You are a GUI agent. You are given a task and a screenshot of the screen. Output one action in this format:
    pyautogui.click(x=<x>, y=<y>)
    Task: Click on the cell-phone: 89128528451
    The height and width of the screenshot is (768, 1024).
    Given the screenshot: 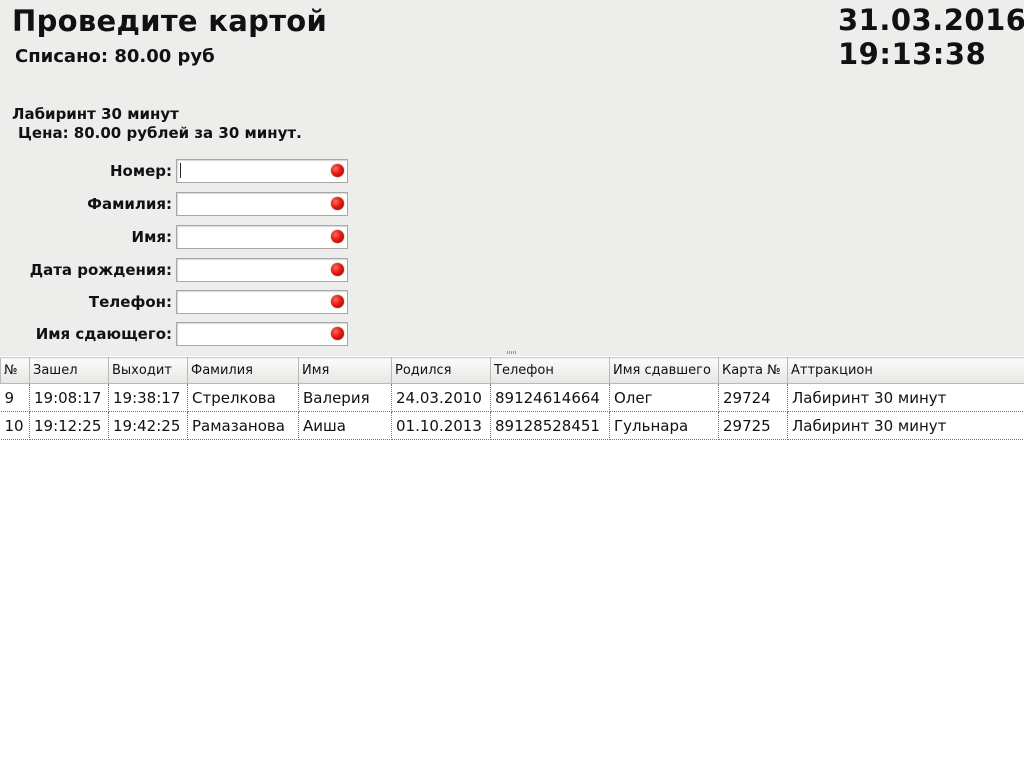 What is the action you would take?
    pyautogui.click(x=550, y=425)
    